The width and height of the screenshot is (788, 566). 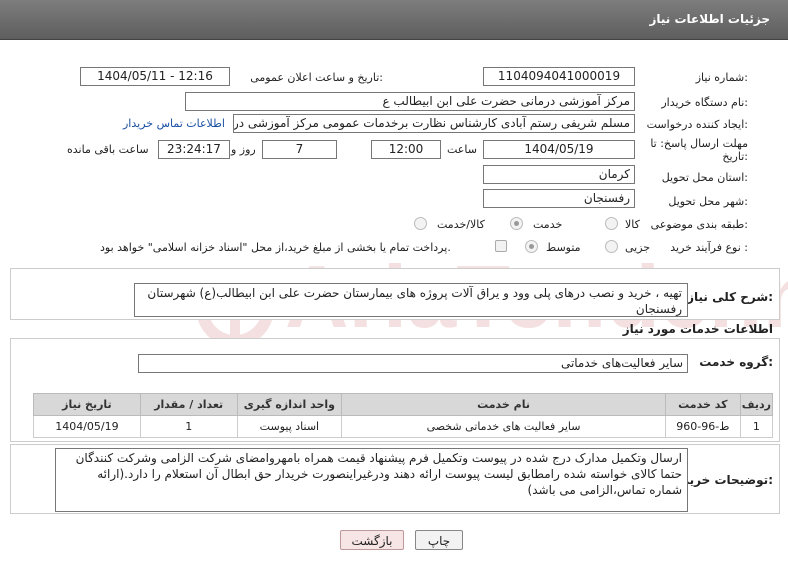 What do you see at coordinates (709, 247) in the screenshot?
I see `process-label: نوع فرآیند خرید :` at bounding box center [709, 247].